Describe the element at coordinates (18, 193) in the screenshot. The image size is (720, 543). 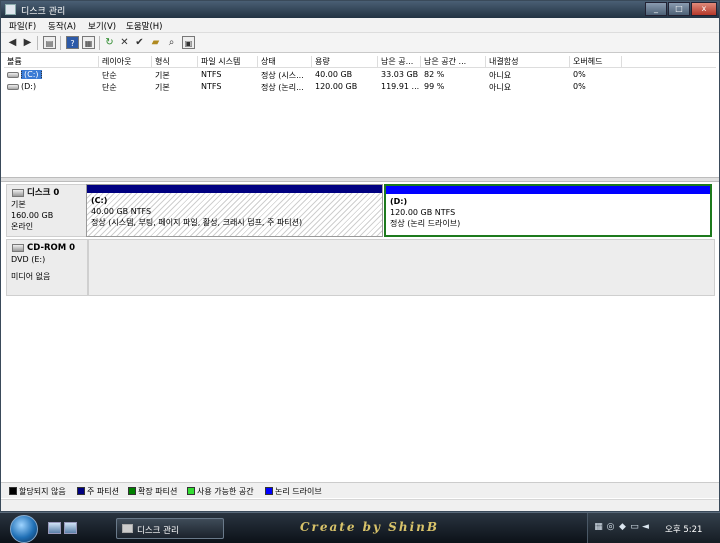
I see `hard-disk-icon` at that location.